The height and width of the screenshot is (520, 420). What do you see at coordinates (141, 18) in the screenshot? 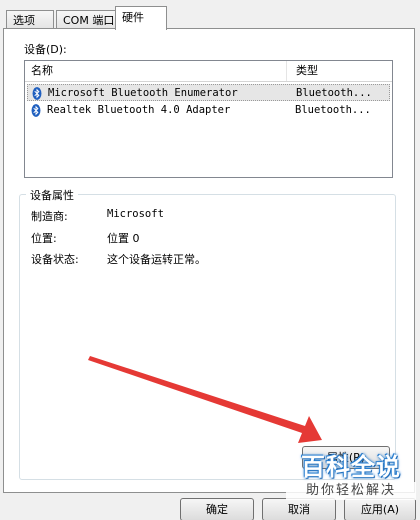
I see `tab-hardware: 硬件` at bounding box center [141, 18].